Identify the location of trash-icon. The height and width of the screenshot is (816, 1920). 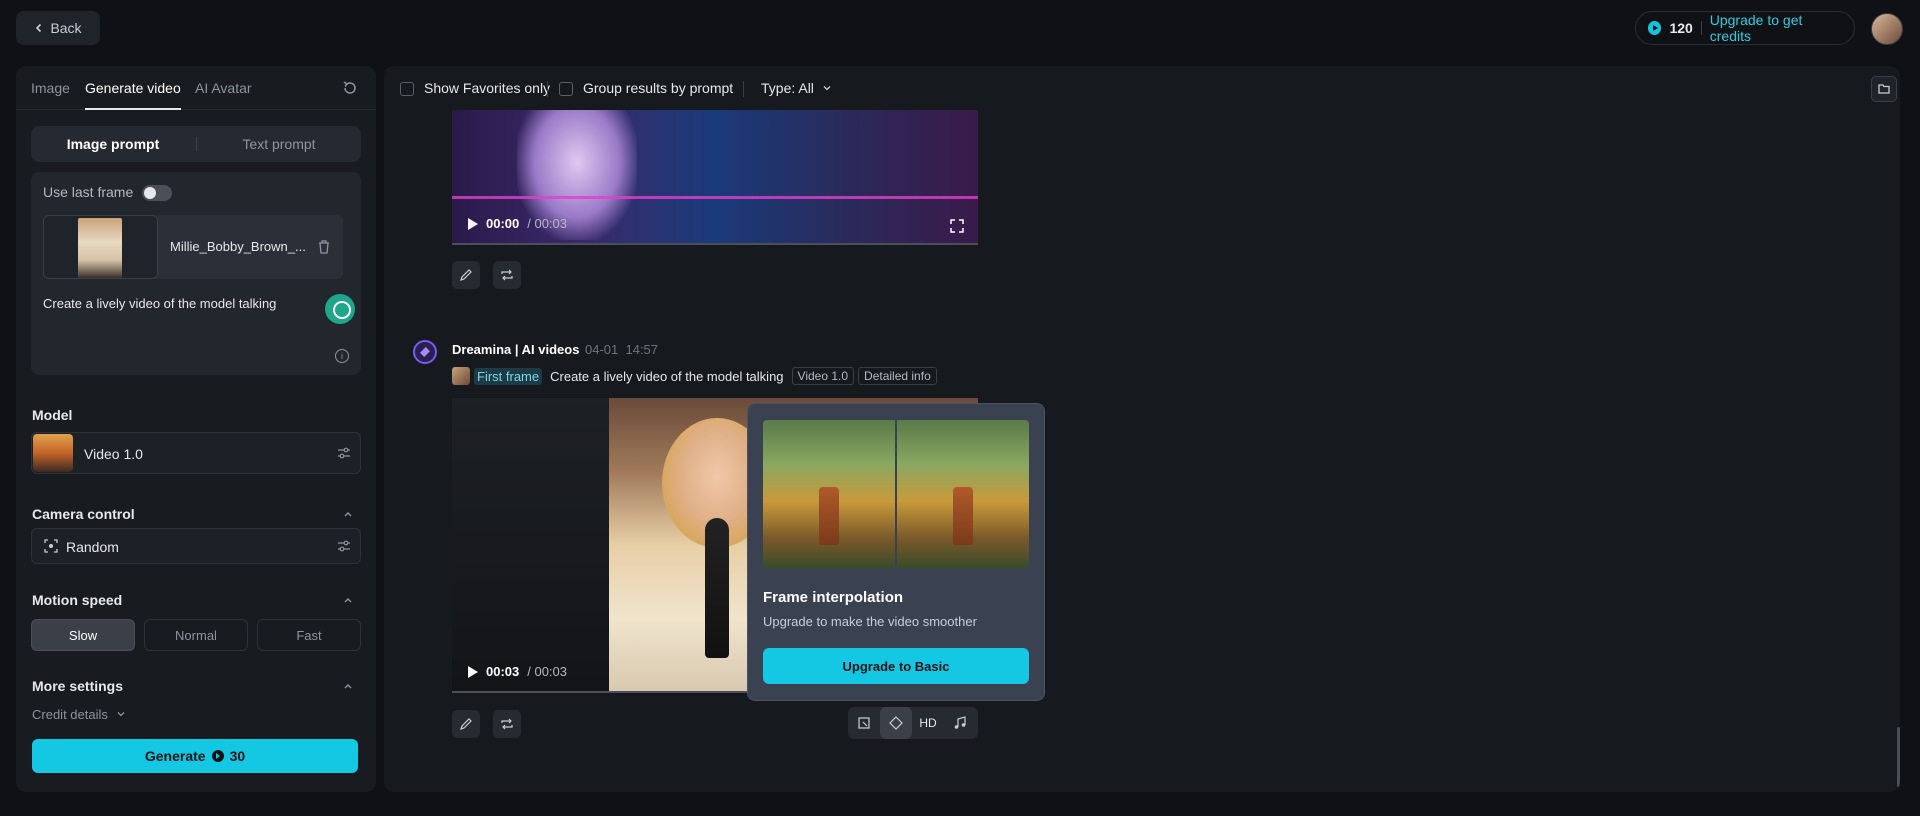
(324, 247).